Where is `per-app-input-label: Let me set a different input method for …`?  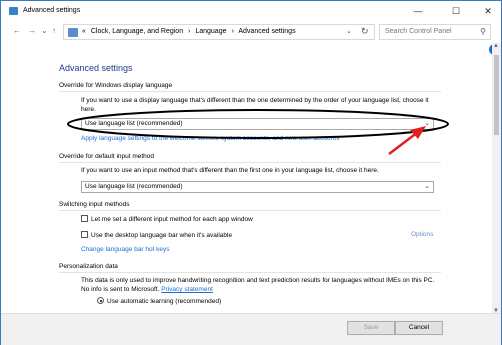 per-app-input-label: Let me set a different input method for … is located at coordinates (172, 219).